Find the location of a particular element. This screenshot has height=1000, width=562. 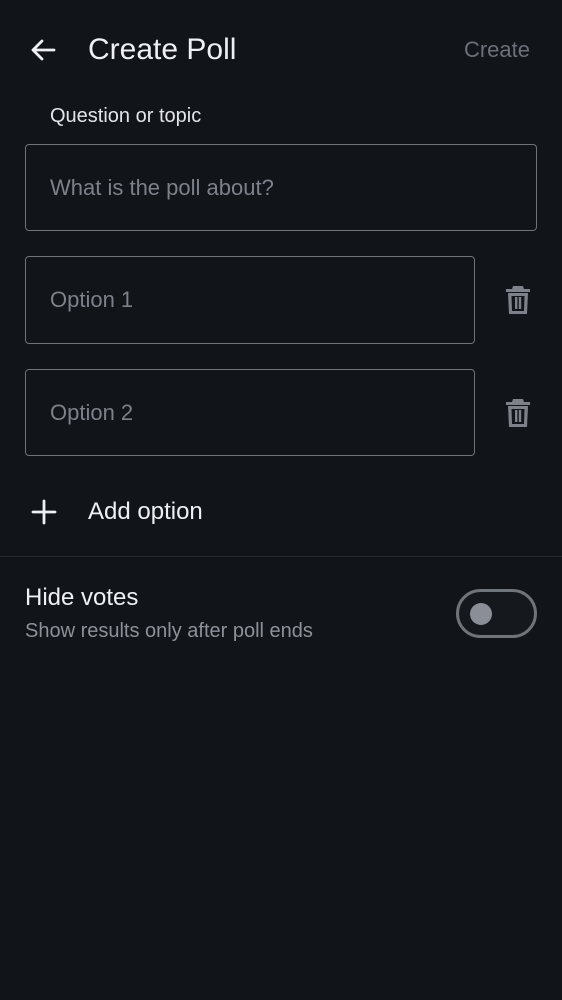

back-button is located at coordinates (43, 50).